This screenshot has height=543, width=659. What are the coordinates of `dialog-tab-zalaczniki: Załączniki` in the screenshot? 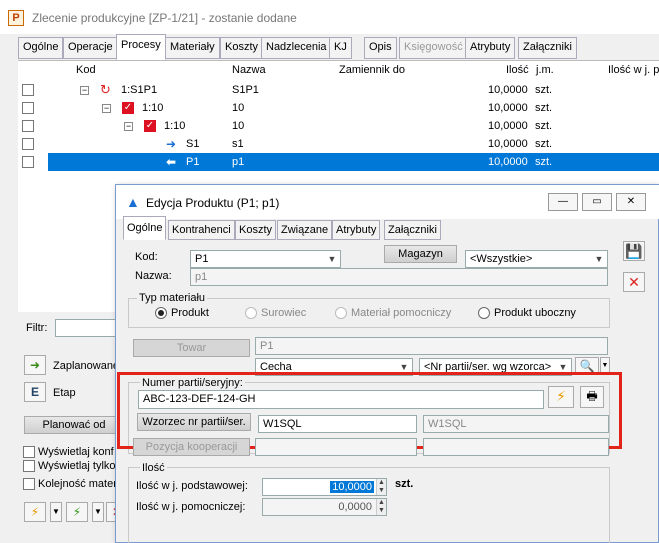 It's located at (412, 230).